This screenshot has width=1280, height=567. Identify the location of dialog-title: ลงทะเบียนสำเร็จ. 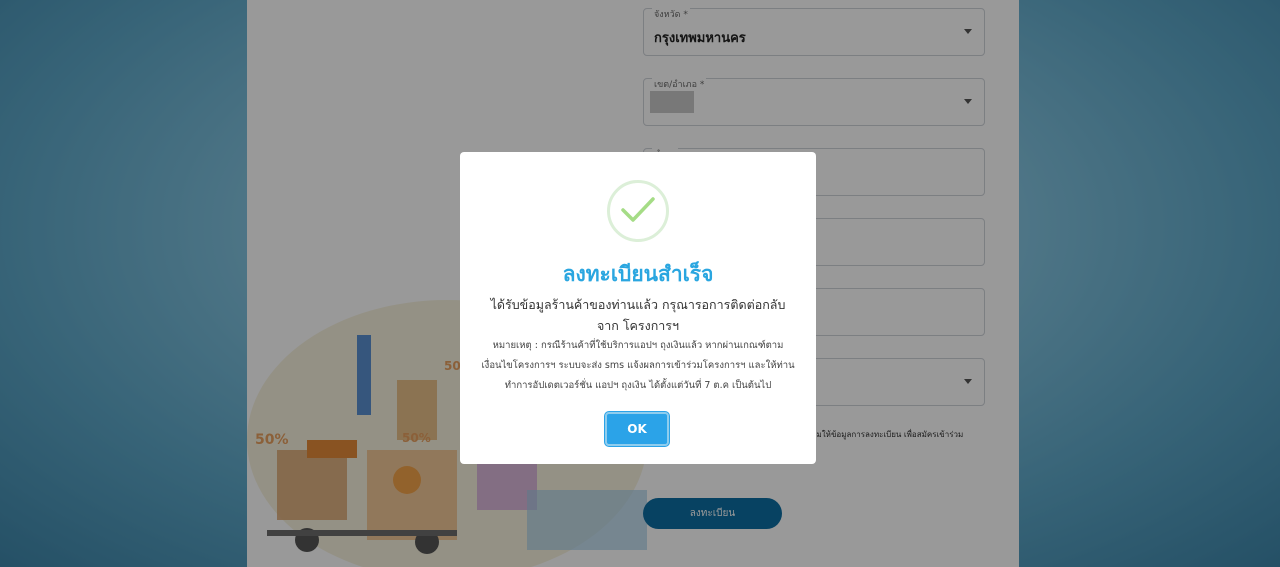
(638, 274).